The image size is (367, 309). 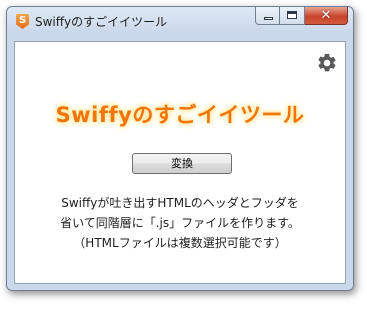 What do you see at coordinates (327, 63) in the screenshot?
I see `gear-icon` at bounding box center [327, 63].